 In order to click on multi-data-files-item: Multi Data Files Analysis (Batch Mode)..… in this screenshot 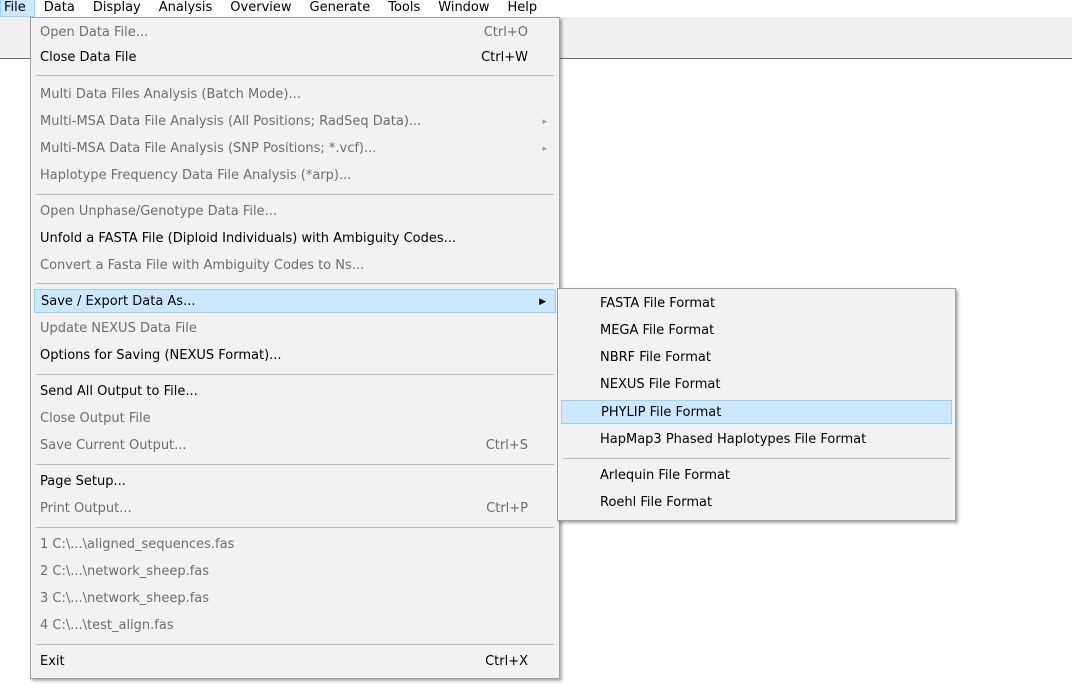, I will do `click(295, 95)`.